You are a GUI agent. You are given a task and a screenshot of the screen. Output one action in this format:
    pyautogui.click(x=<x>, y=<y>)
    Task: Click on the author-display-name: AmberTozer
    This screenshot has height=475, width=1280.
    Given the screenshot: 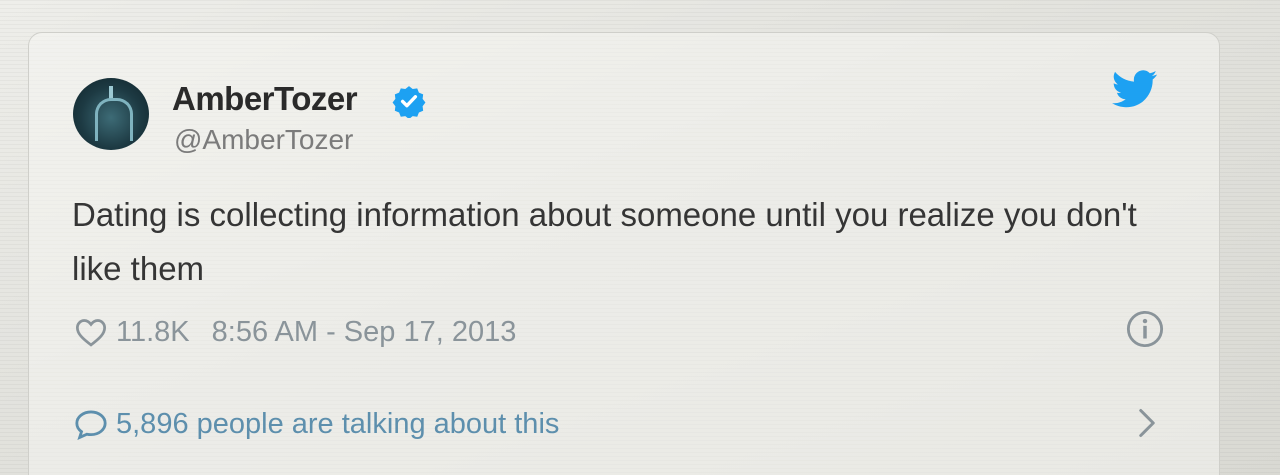 What is the action you would take?
    pyautogui.click(x=265, y=99)
    